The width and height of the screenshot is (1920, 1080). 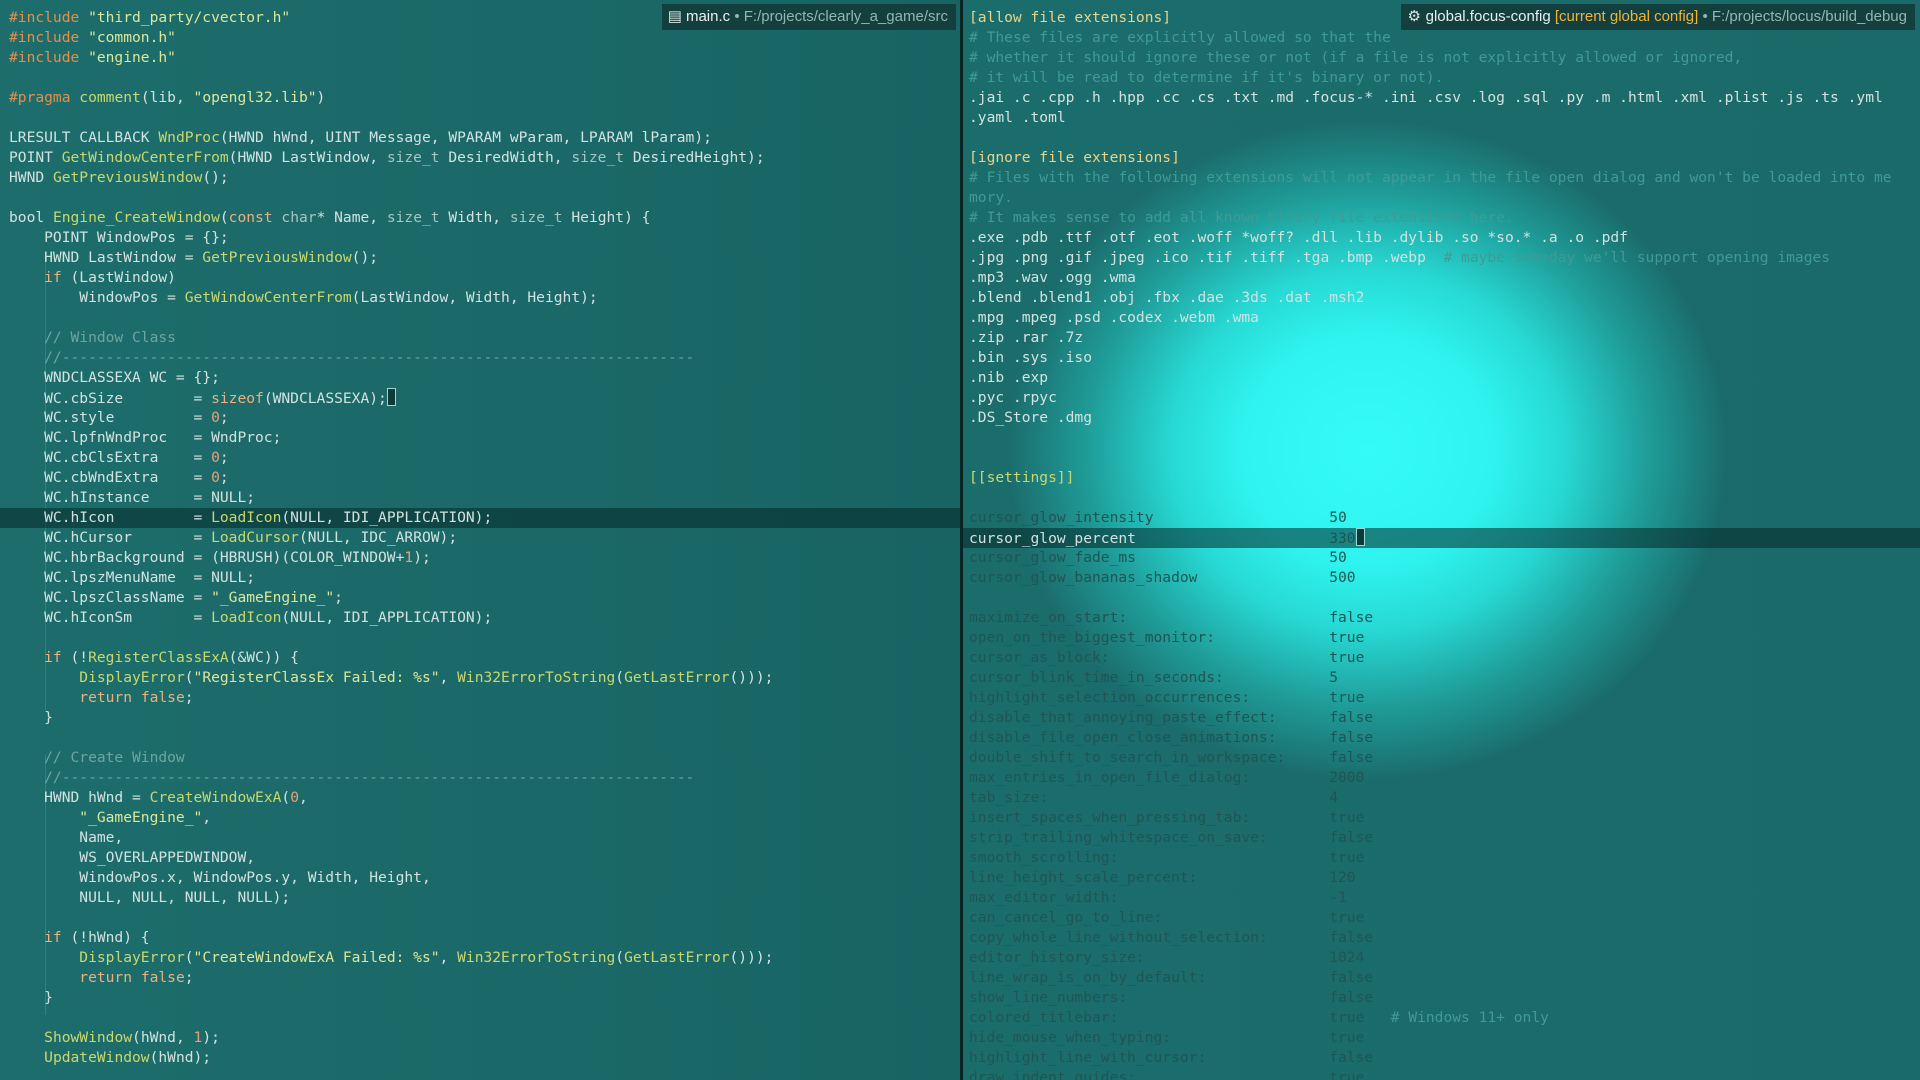 What do you see at coordinates (1444, 898) in the screenshot?
I see `code-line: max_editor_width: -1` at bounding box center [1444, 898].